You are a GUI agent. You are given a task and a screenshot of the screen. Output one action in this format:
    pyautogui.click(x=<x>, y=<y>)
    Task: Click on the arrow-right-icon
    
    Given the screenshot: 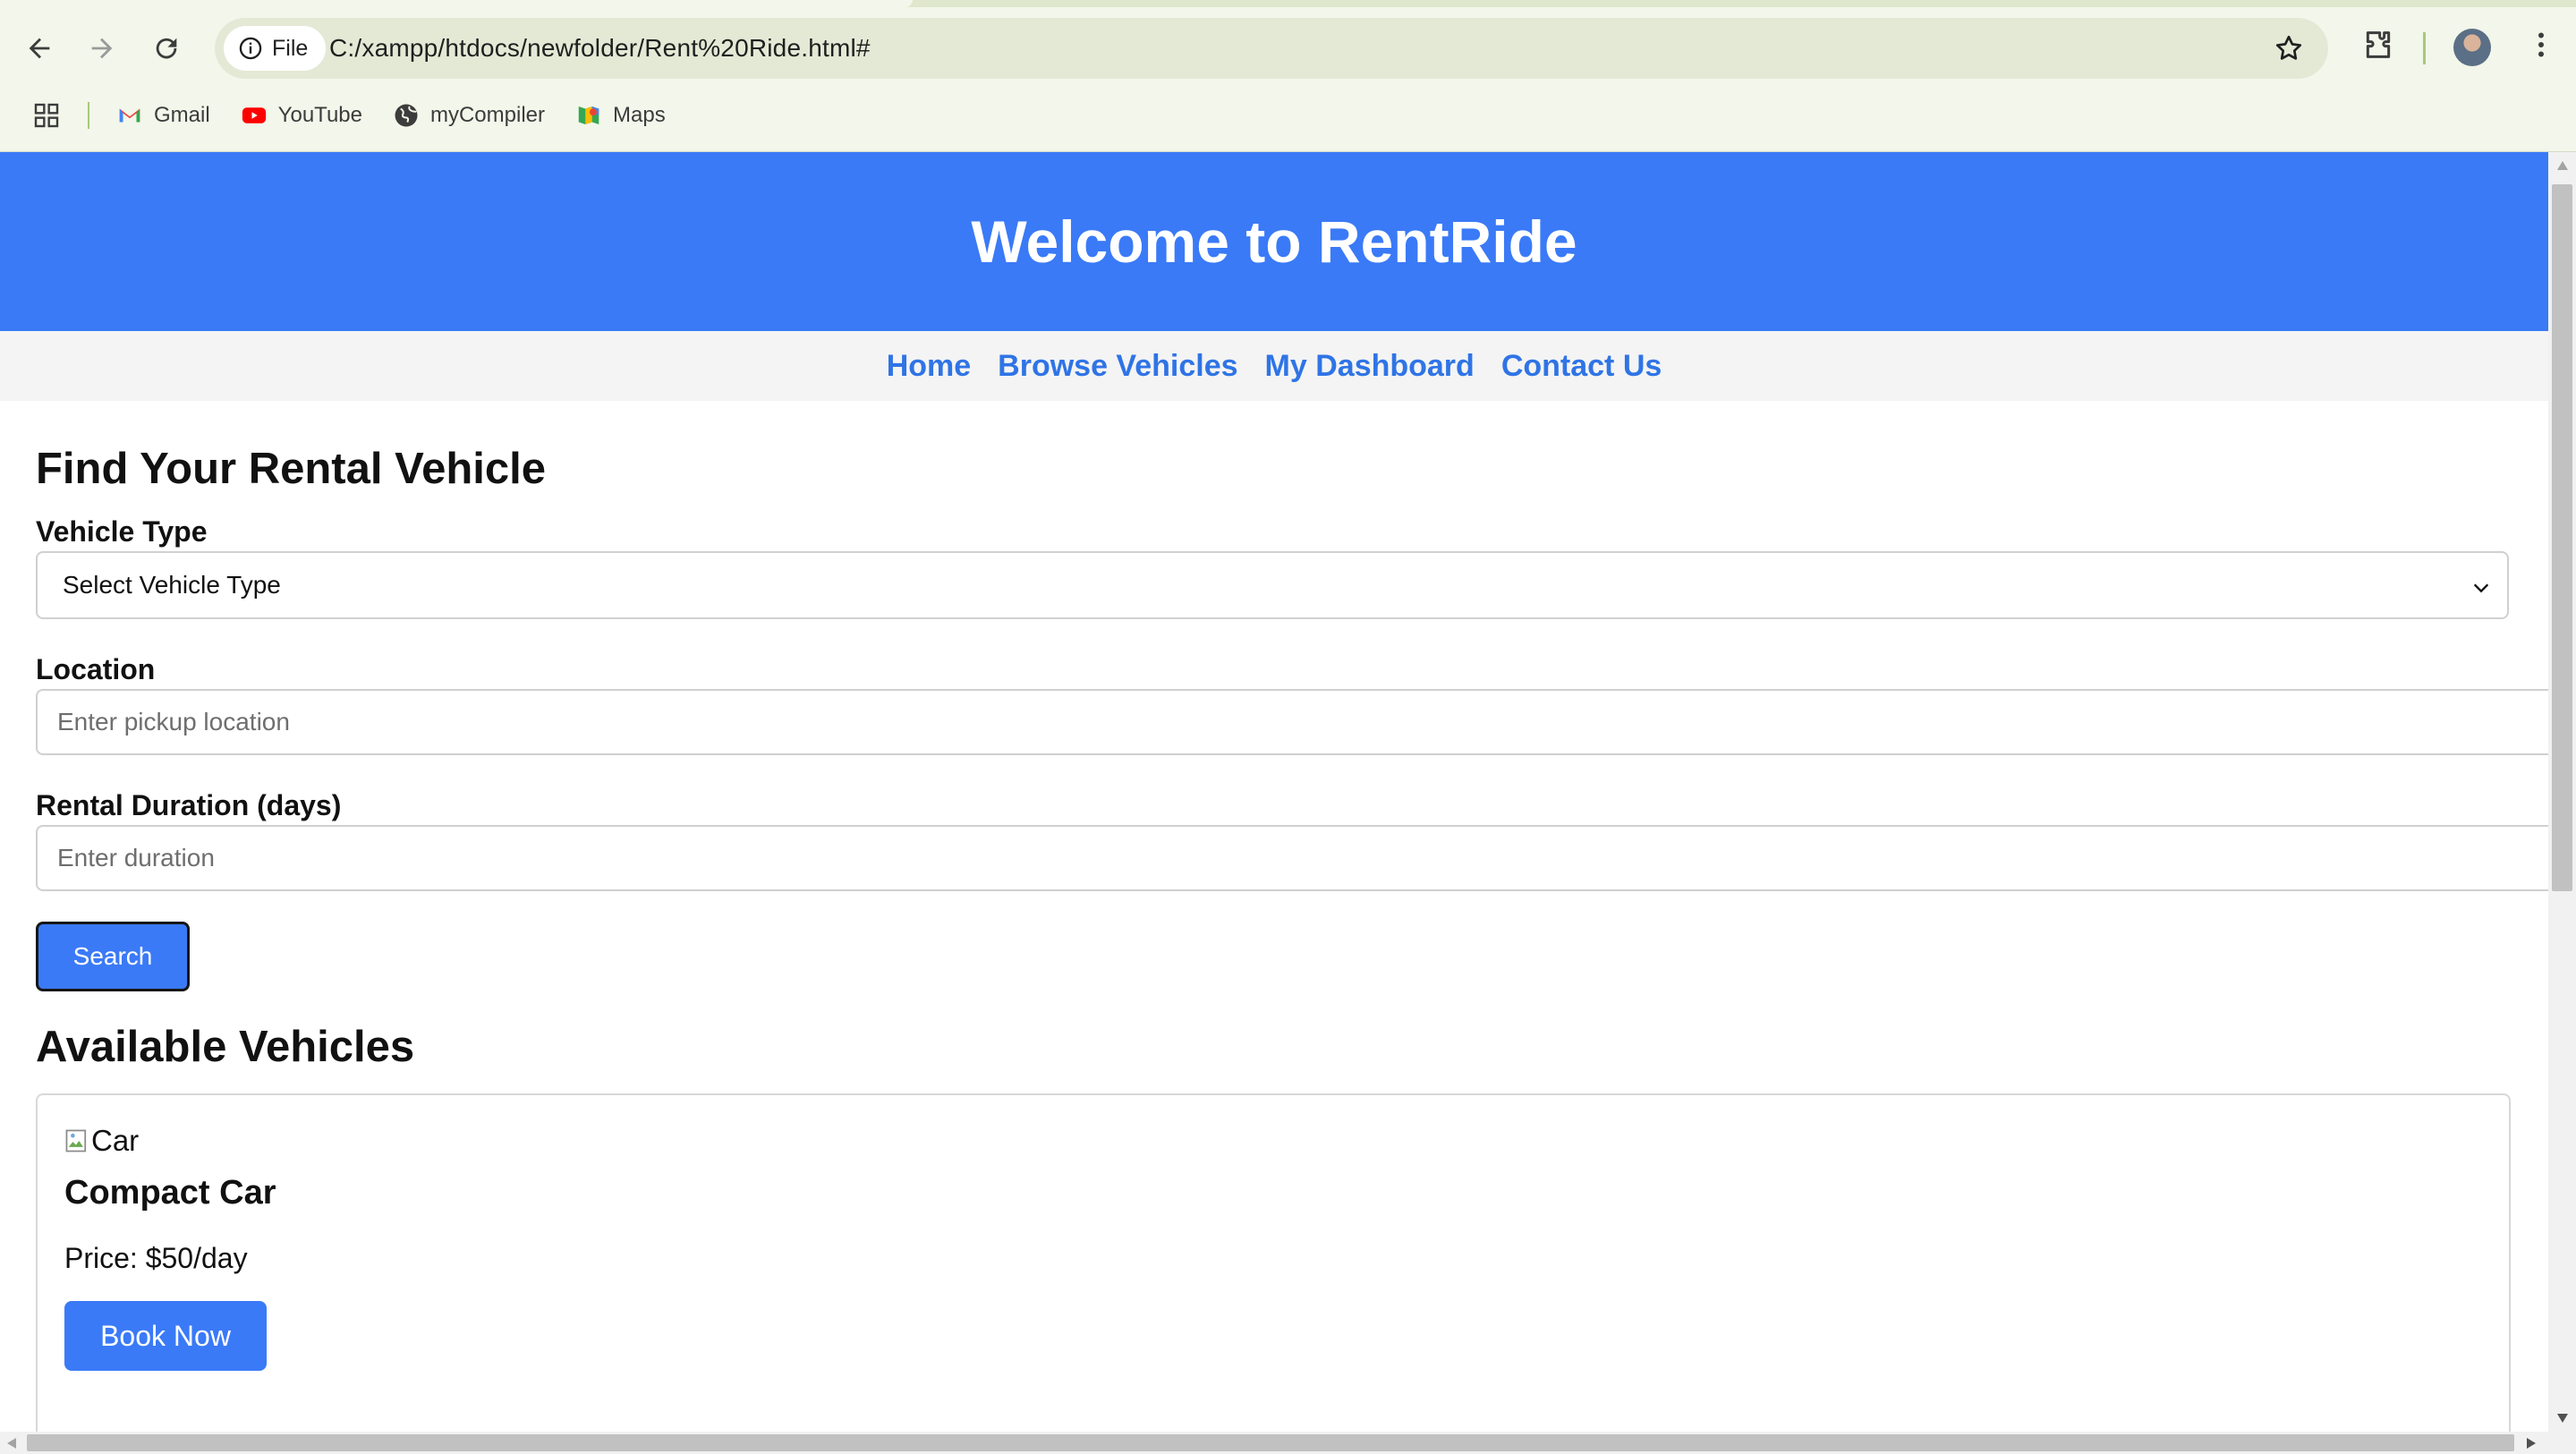 What is the action you would take?
    pyautogui.click(x=102, y=49)
    